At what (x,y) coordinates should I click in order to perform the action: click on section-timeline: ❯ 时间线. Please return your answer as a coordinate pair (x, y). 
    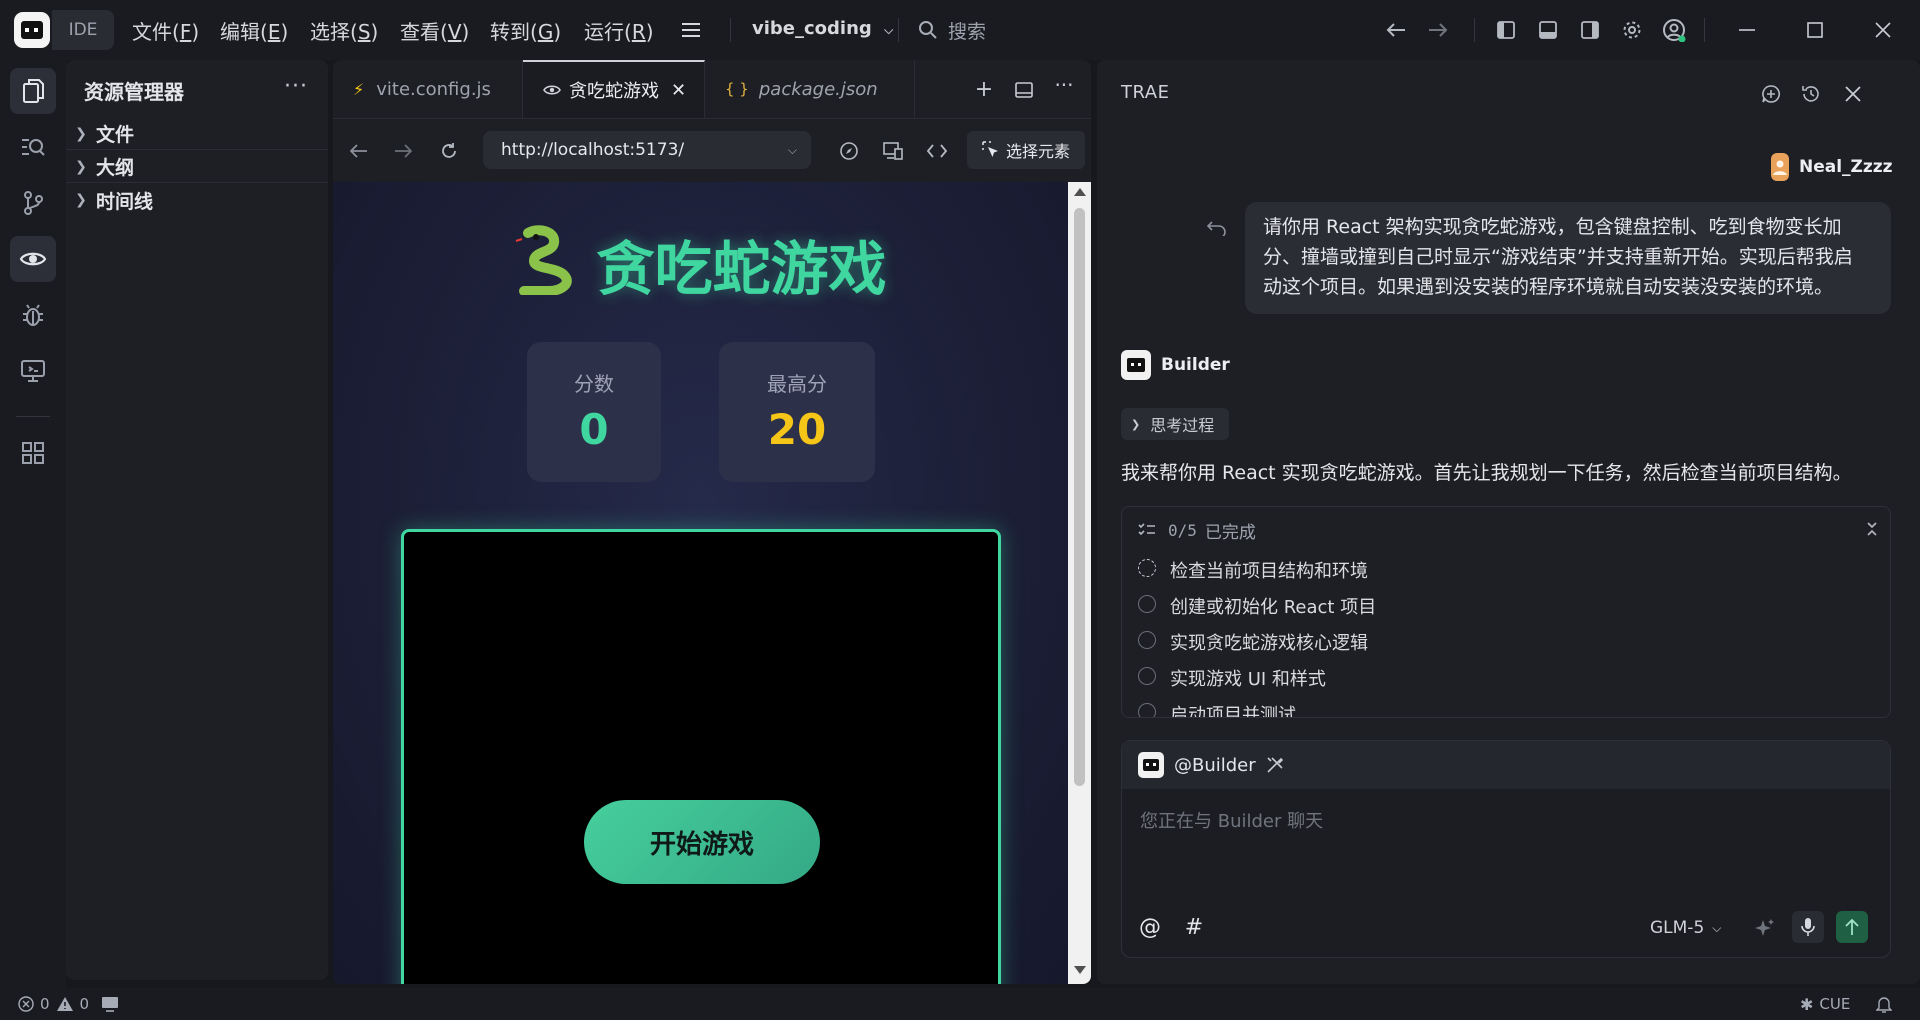
    Looking at the image, I should click on (197, 200).